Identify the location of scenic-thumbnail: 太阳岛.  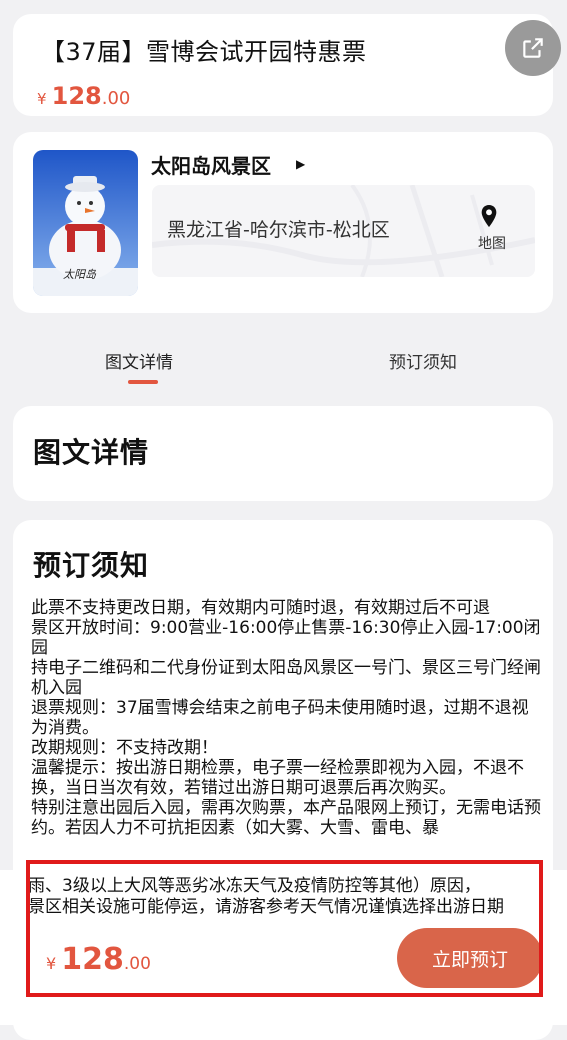
(85, 223).